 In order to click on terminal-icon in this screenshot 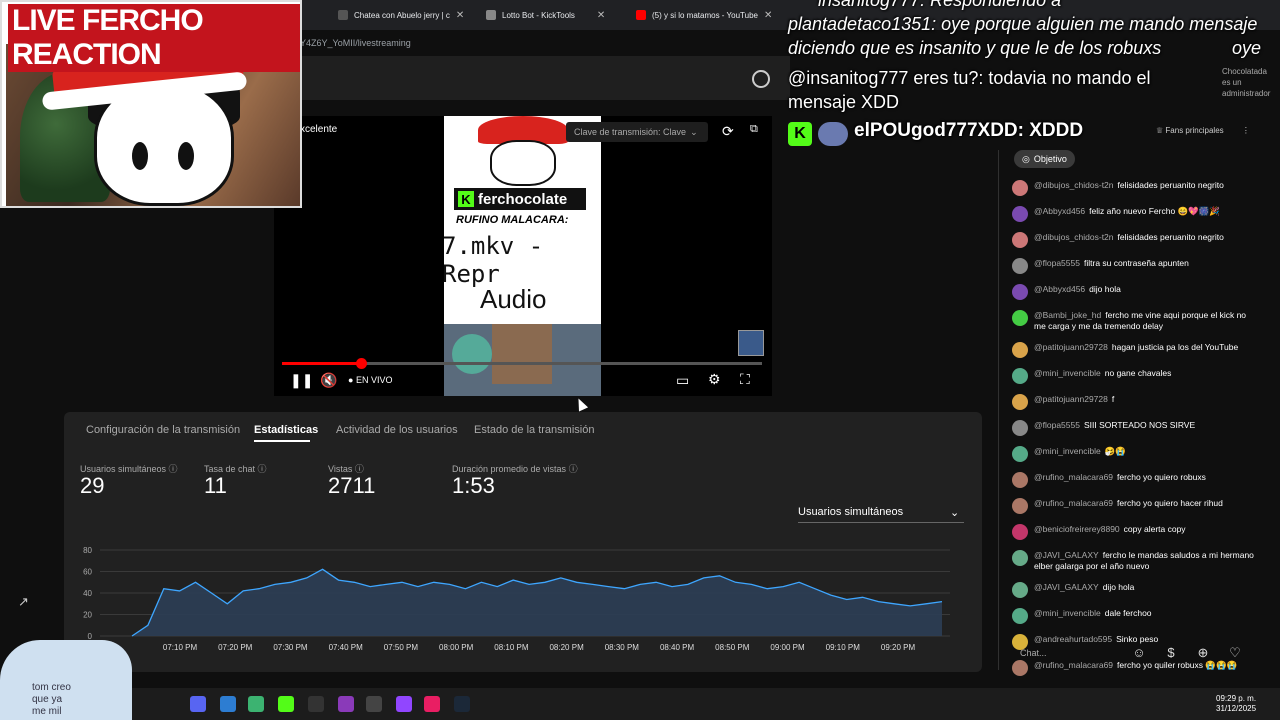, I will do `click(316, 704)`.